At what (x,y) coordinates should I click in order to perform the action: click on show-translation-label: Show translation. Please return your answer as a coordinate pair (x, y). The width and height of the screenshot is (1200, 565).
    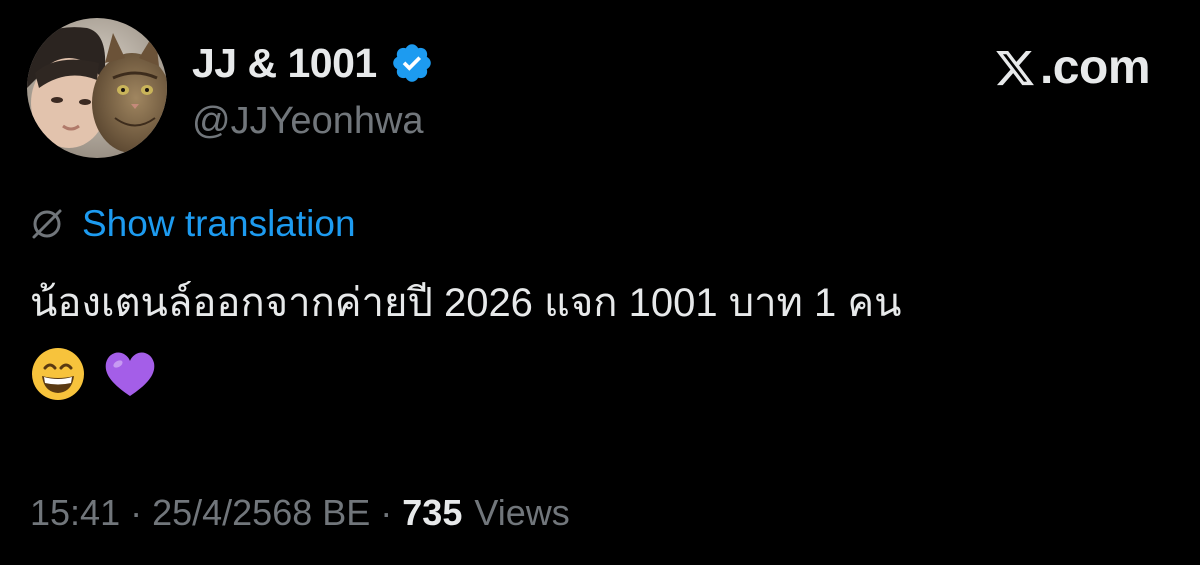
    Looking at the image, I should click on (219, 223).